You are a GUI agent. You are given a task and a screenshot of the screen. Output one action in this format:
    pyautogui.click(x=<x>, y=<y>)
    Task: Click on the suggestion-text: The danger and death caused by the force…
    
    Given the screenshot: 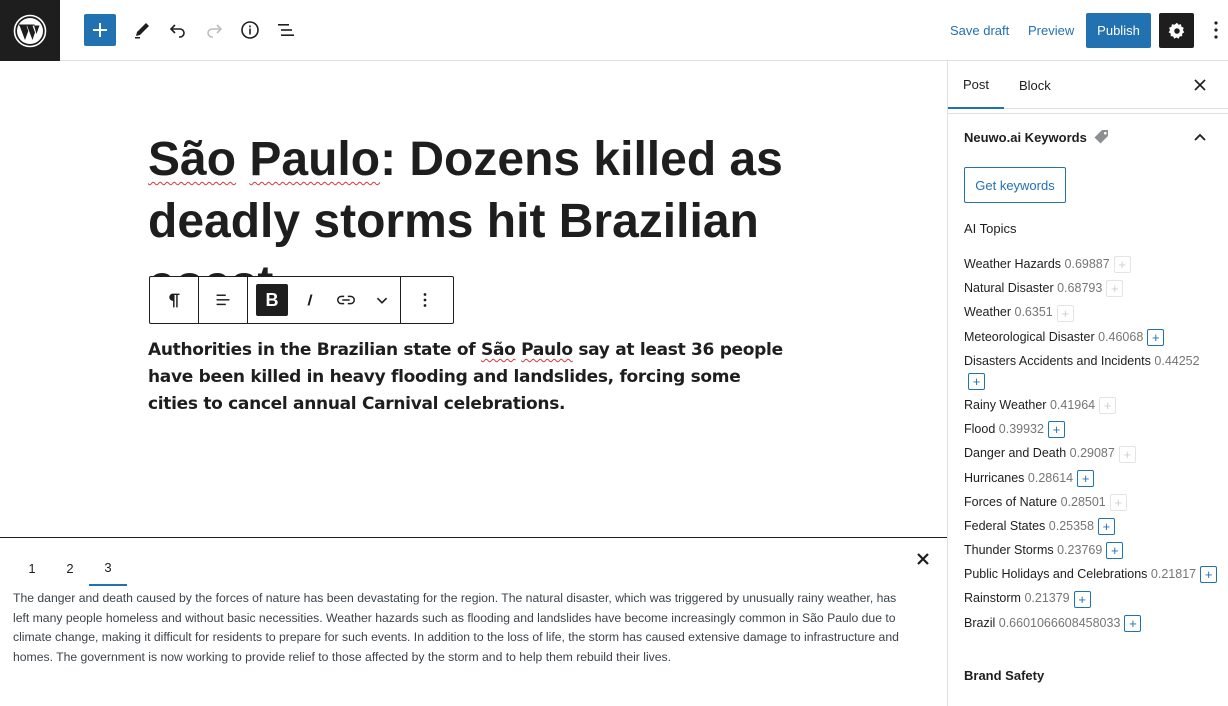 What is the action you would take?
    pyautogui.click(x=456, y=627)
    